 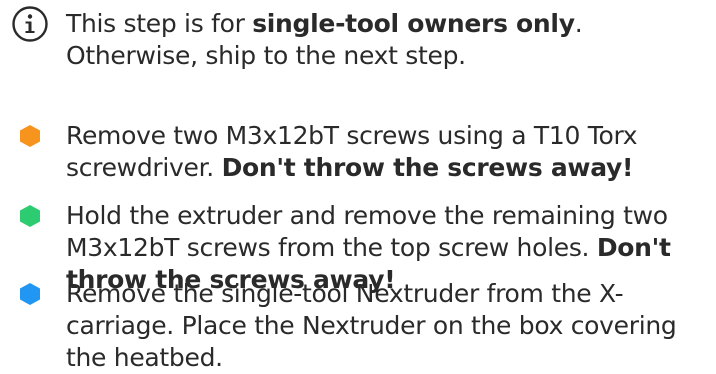 What do you see at coordinates (30, 216) in the screenshot?
I see `hexagon-green-icon` at bounding box center [30, 216].